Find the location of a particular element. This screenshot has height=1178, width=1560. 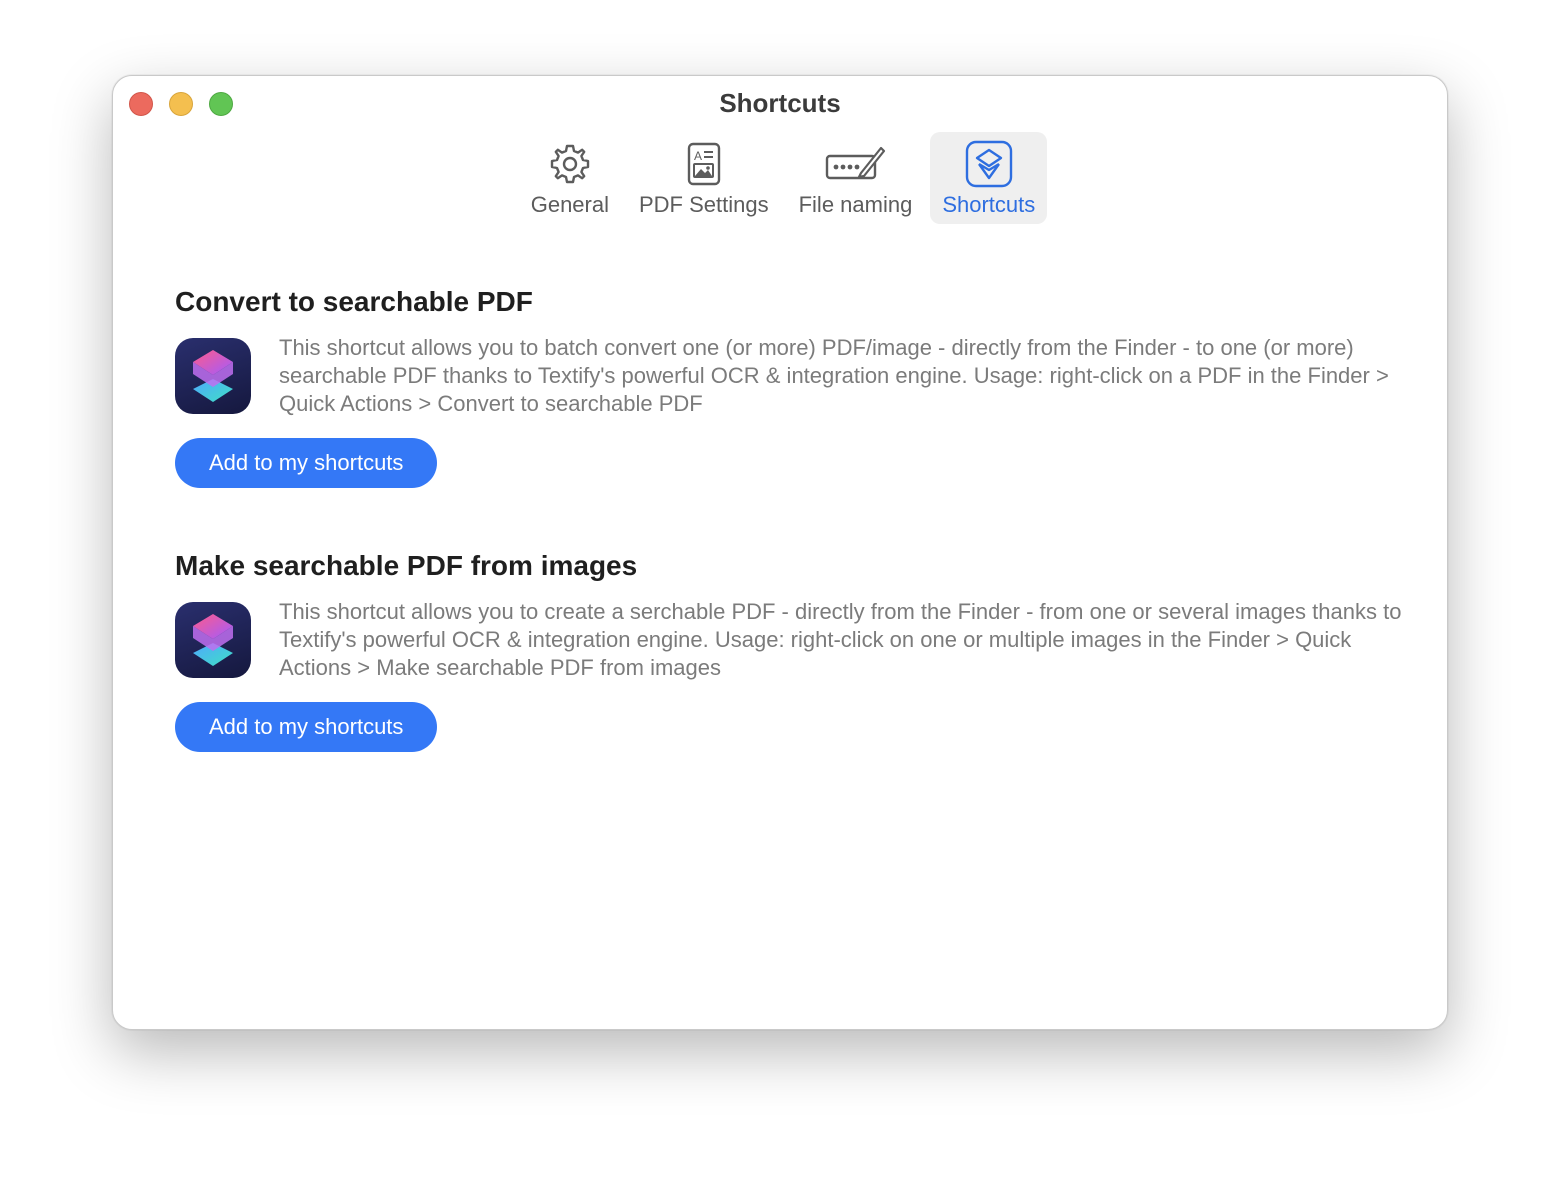

shortcuts-icon is located at coordinates (988, 164).